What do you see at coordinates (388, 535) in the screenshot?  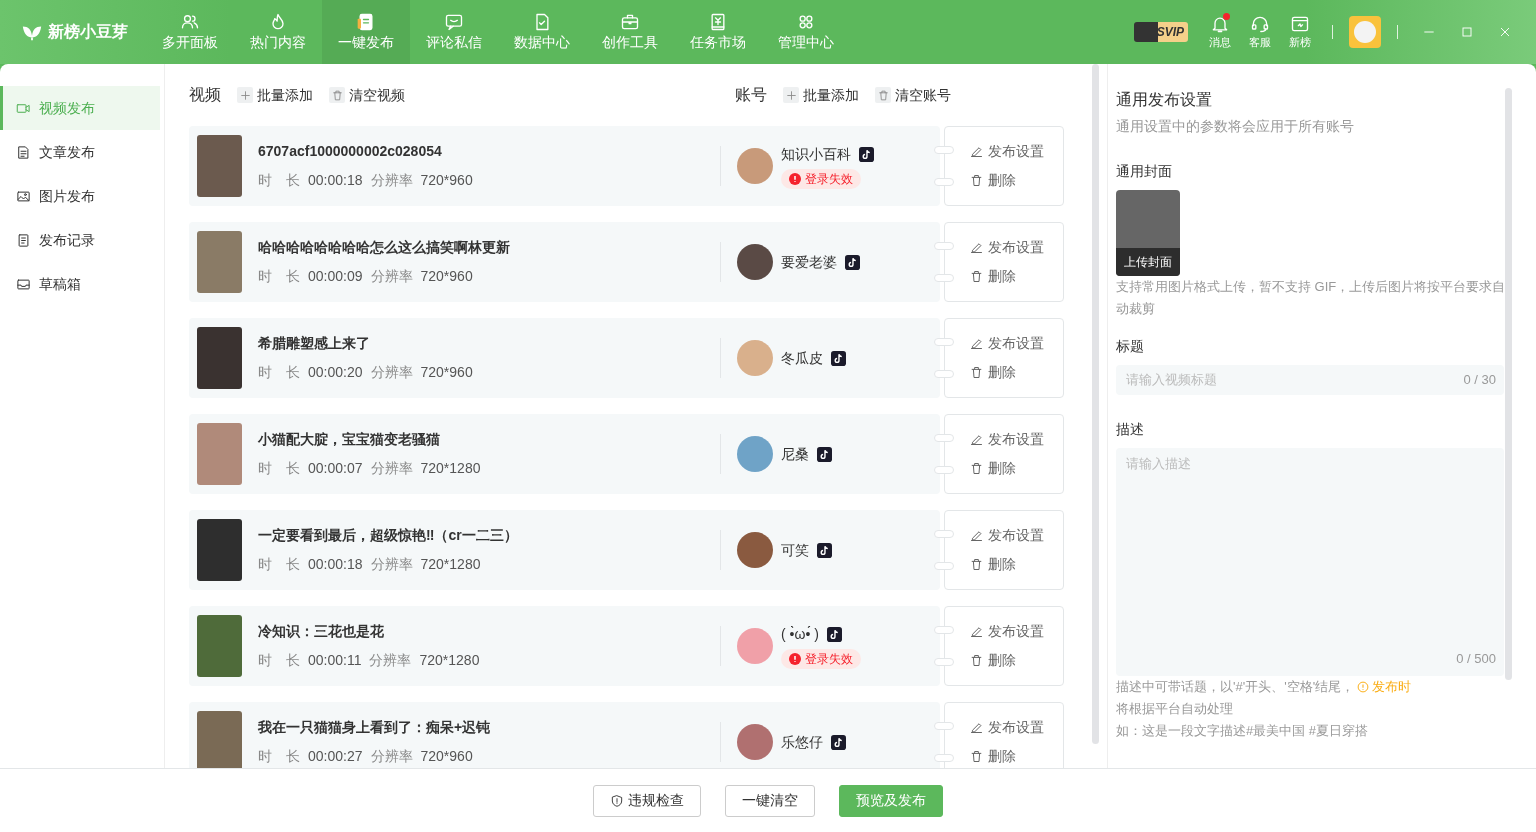 I see `video-title: 一定要看到最后，超级惊艳‼（cr一二三）` at bounding box center [388, 535].